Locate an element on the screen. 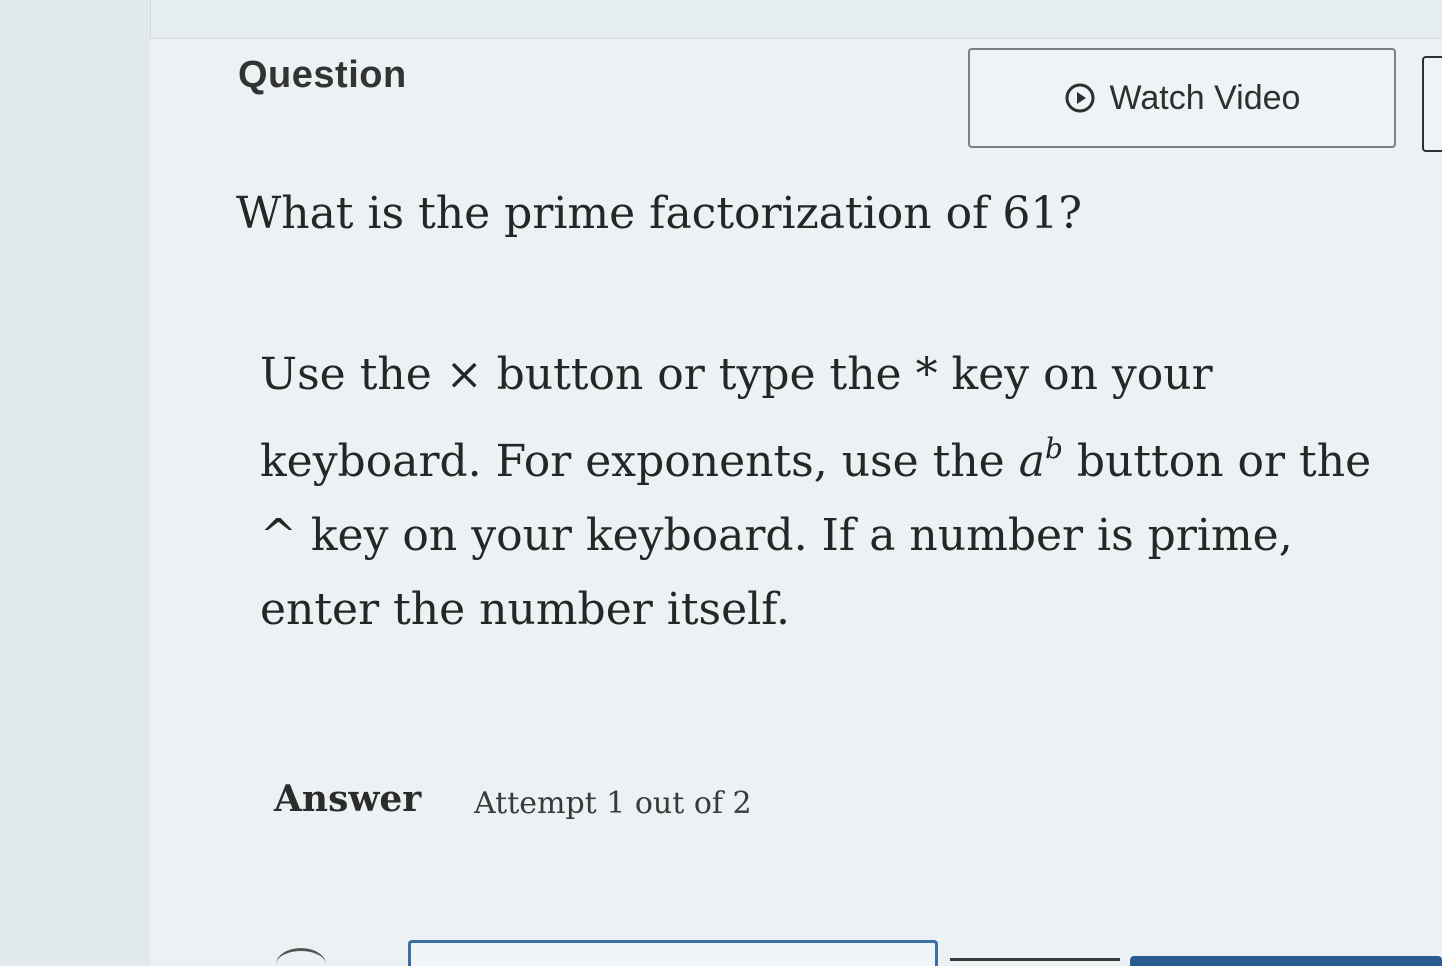  caret-symbol: ^ is located at coordinates (278, 535).